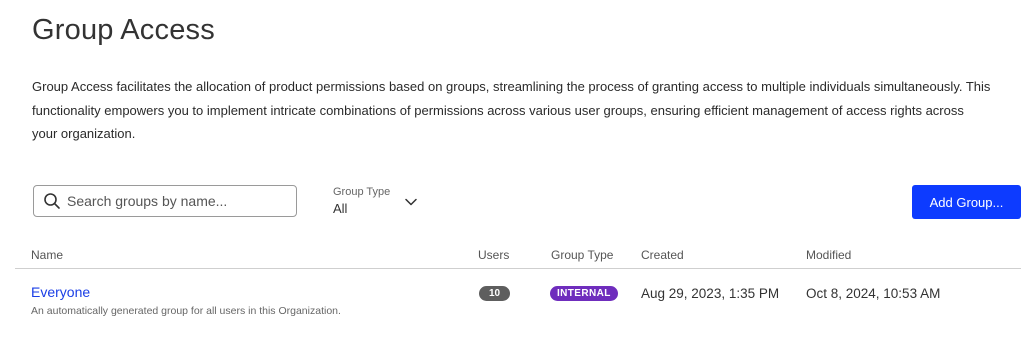 The width and height of the screenshot is (1033, 348). I want to click on created-date: Aug 29, 2023, 1:35 PM, so click(710, 293).